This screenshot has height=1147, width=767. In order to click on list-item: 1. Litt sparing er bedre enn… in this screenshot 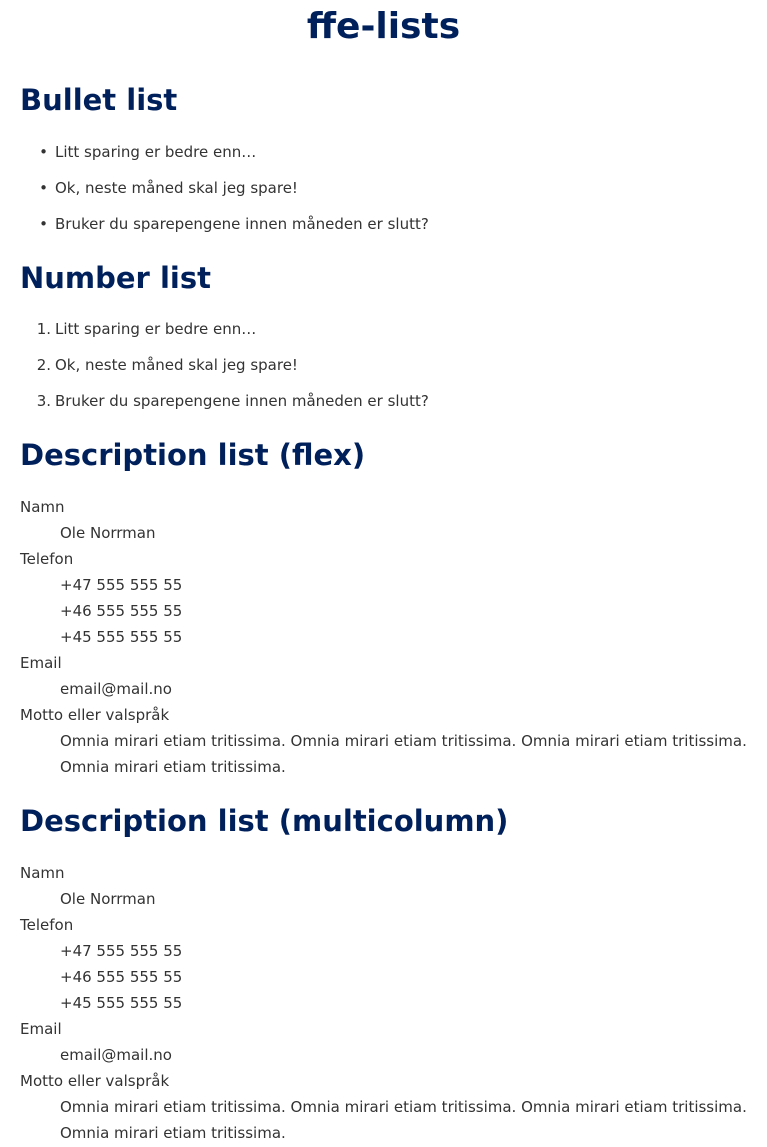, I will do `click(224, 337)`.